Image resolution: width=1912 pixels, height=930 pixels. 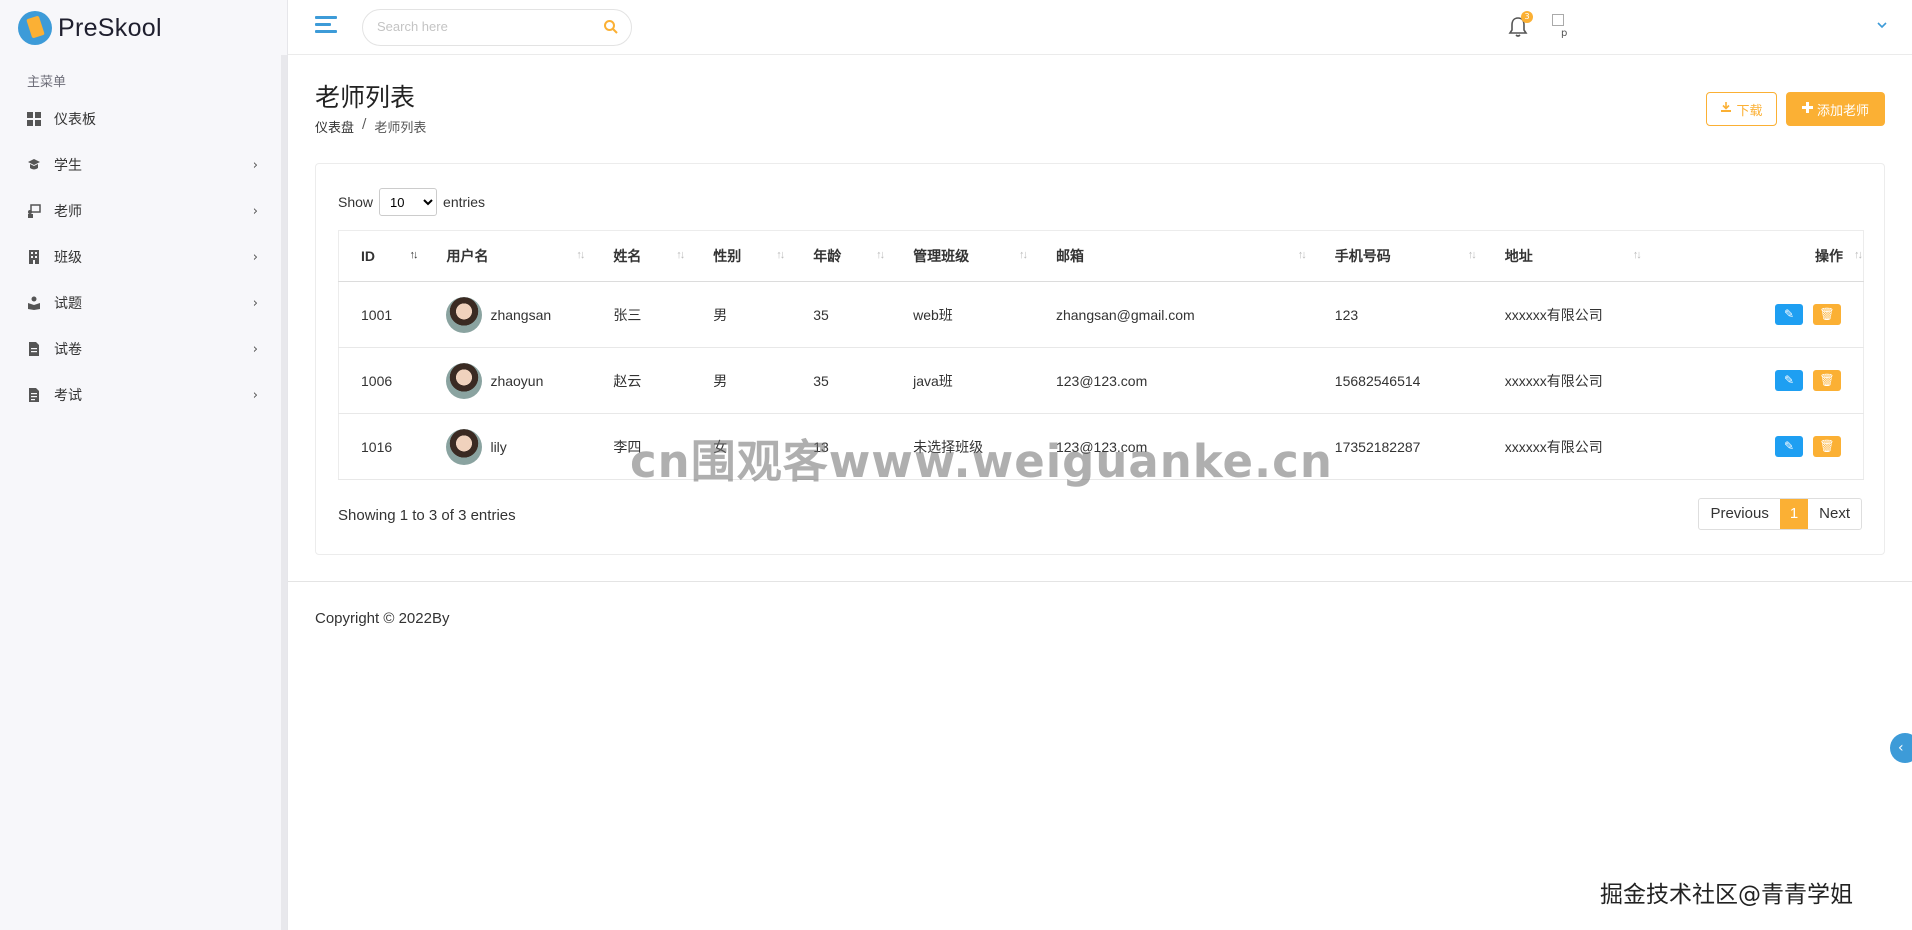 What do you see at coordinates (381, 314) in the screenshot?
I see `cell-id: 1001` at bounding box center [381, 314].